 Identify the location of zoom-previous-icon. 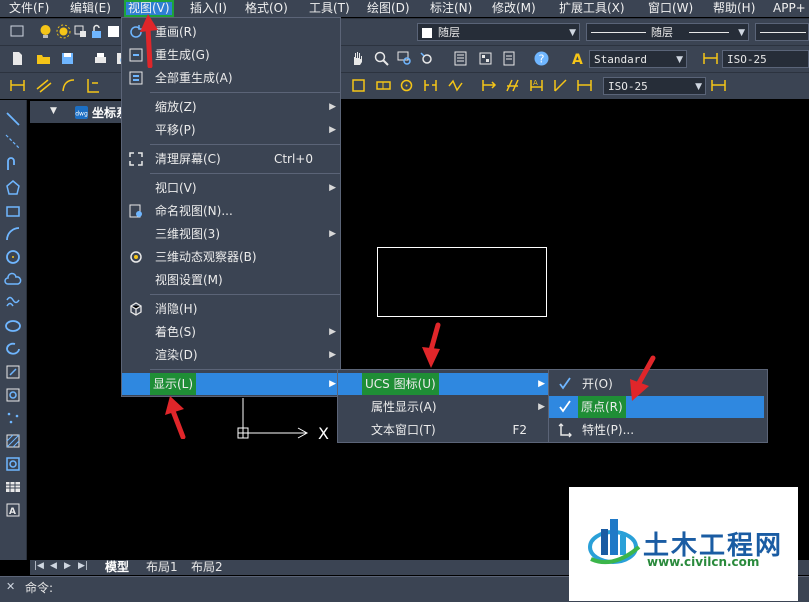
(426, 58).